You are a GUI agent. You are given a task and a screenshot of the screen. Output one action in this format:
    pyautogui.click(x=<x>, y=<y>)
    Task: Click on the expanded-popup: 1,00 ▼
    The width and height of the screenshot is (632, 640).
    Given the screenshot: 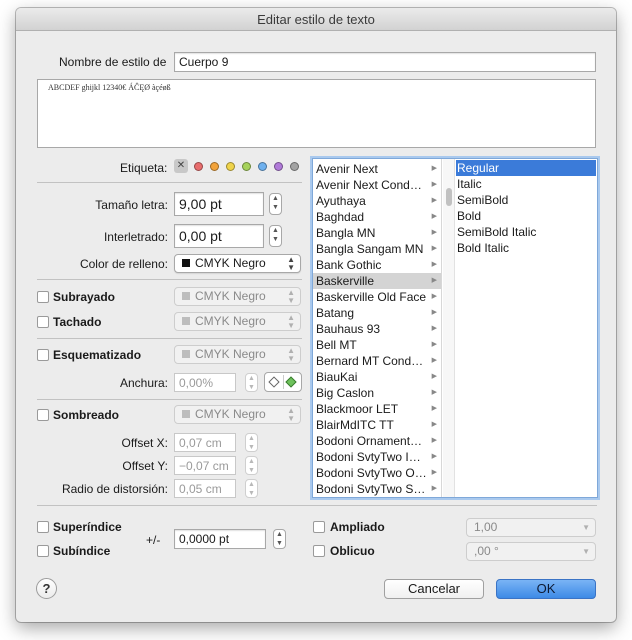 What is the action you would take?
    pyautogui.click(x=531, y=527)
    